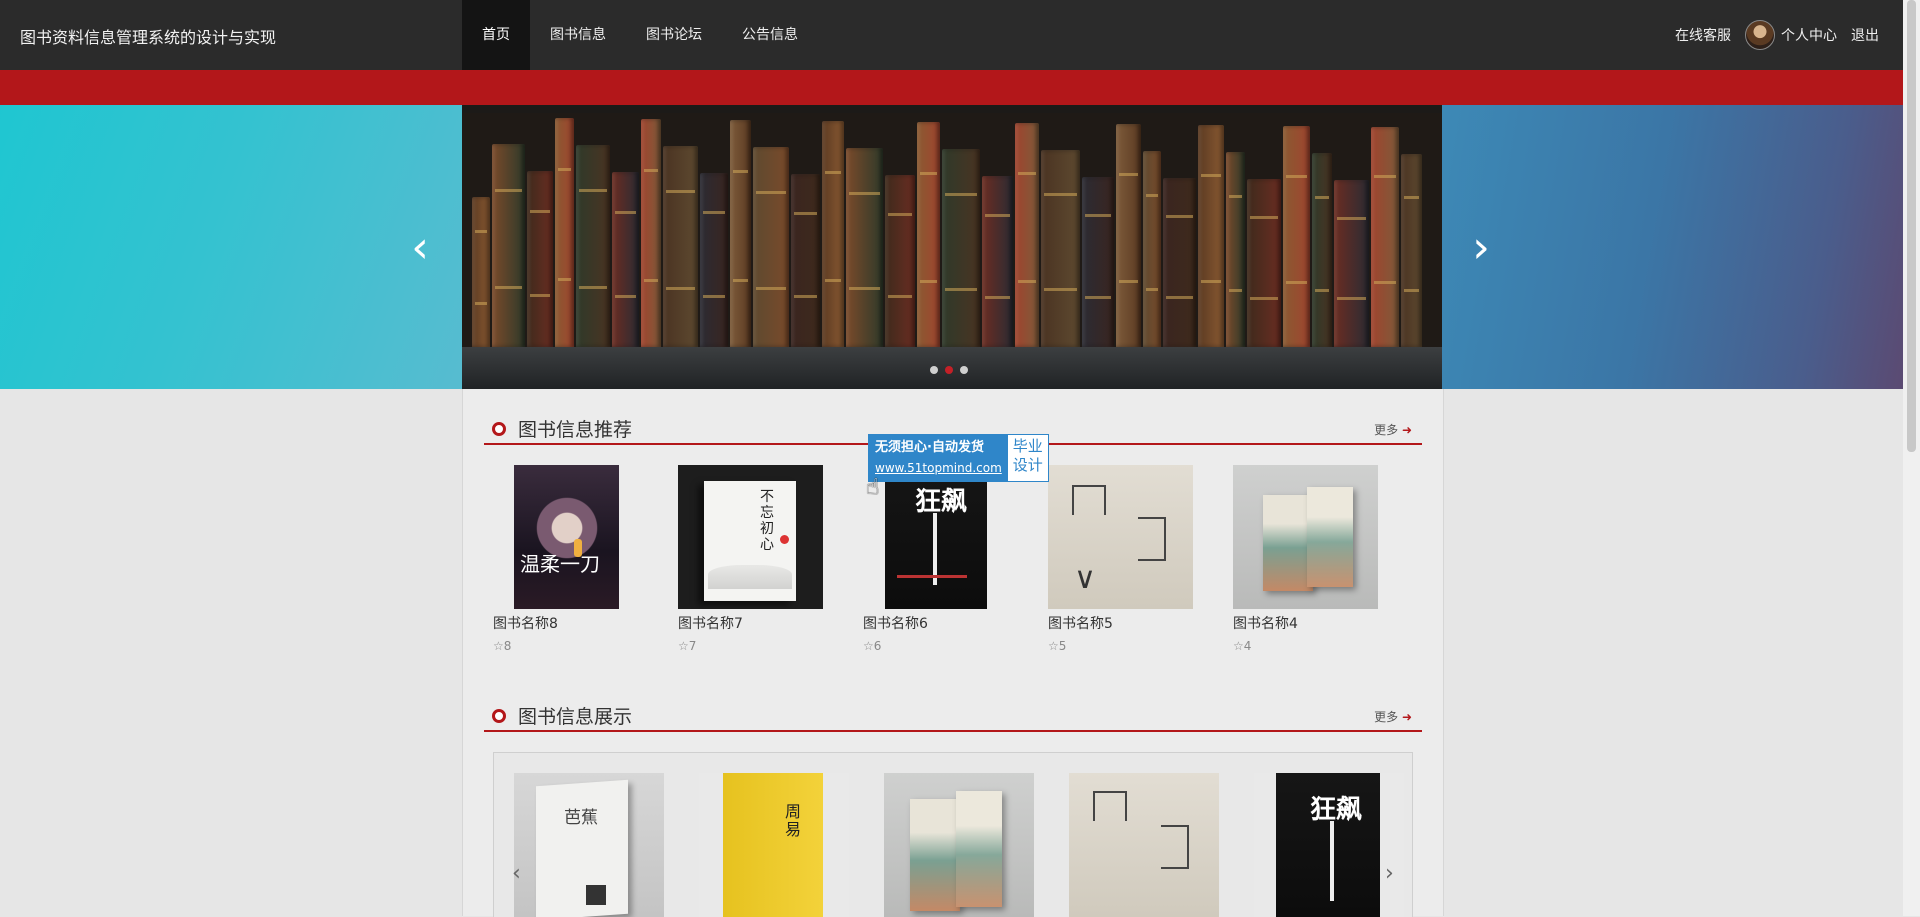 This screenshot has height=917, width=1920. What do you see at coordinates (953, 716) in the screenshot?
I see `showcase-section-header: 图书信息展示 更多 ➜` at bounding box center [953, 716].